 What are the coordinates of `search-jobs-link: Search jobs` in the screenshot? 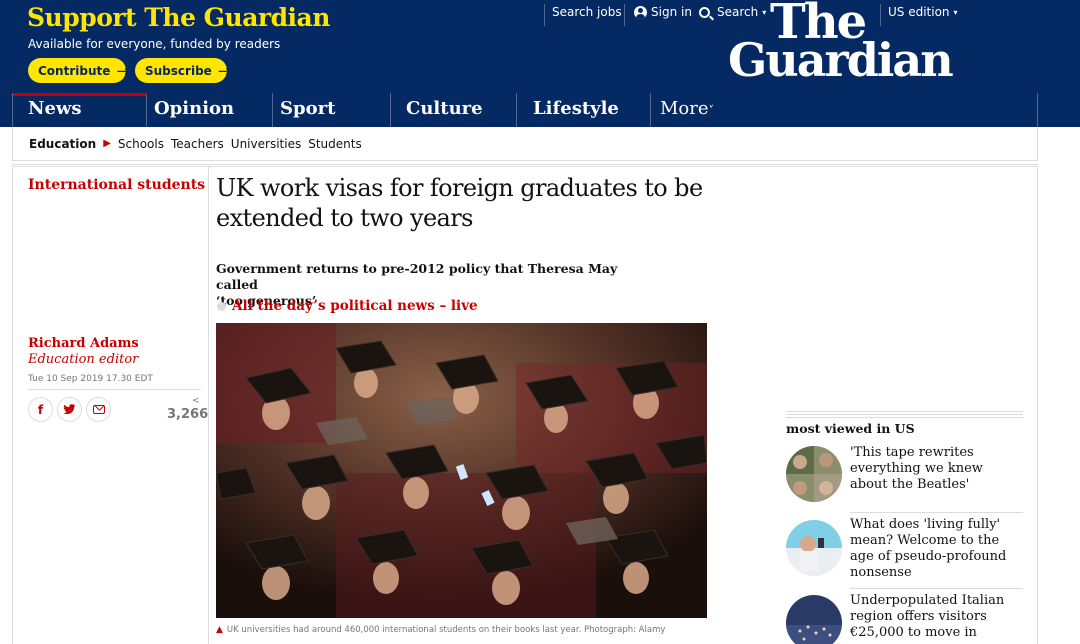 It's located at (587, 12).